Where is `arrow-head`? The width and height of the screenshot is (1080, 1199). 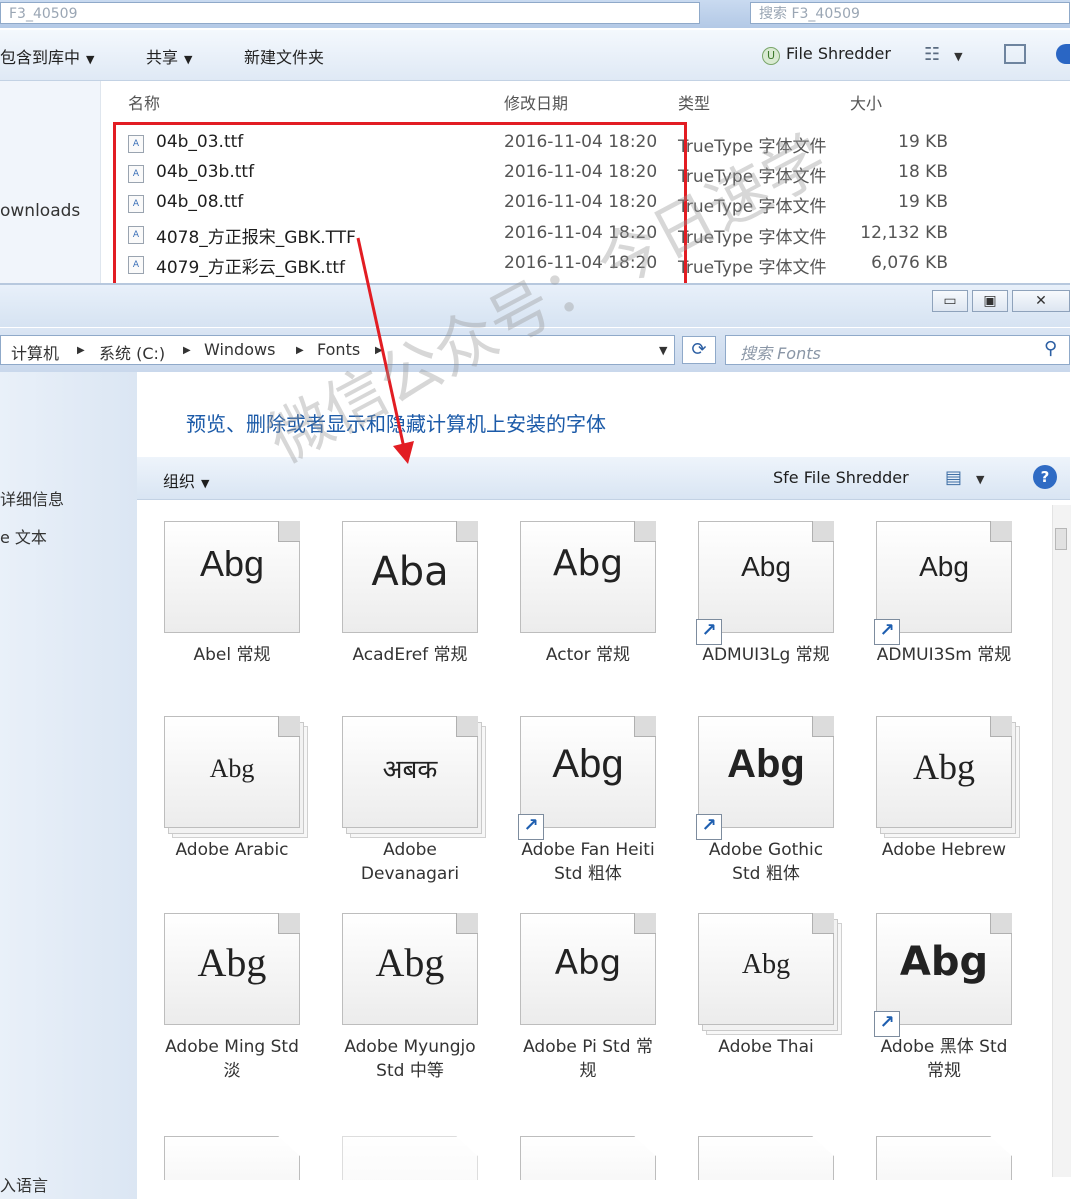 arrow-head is located at coordinates (403, 452).